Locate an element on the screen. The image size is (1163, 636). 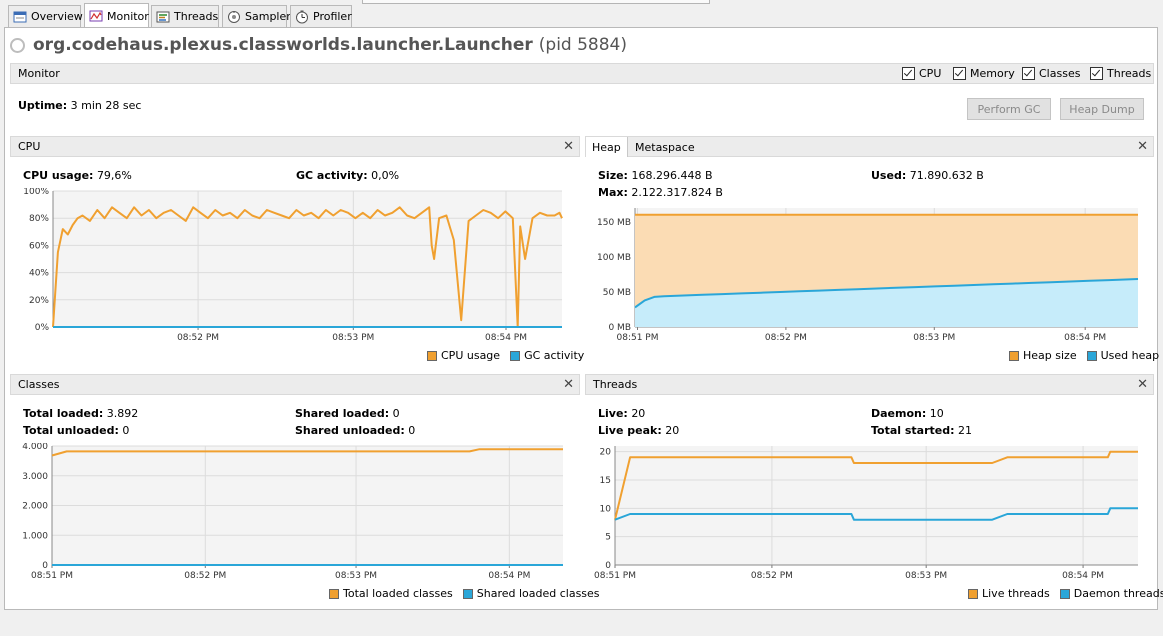
daemon-threads-stat: Daemon: 10 is located at coordinates (907, 413).